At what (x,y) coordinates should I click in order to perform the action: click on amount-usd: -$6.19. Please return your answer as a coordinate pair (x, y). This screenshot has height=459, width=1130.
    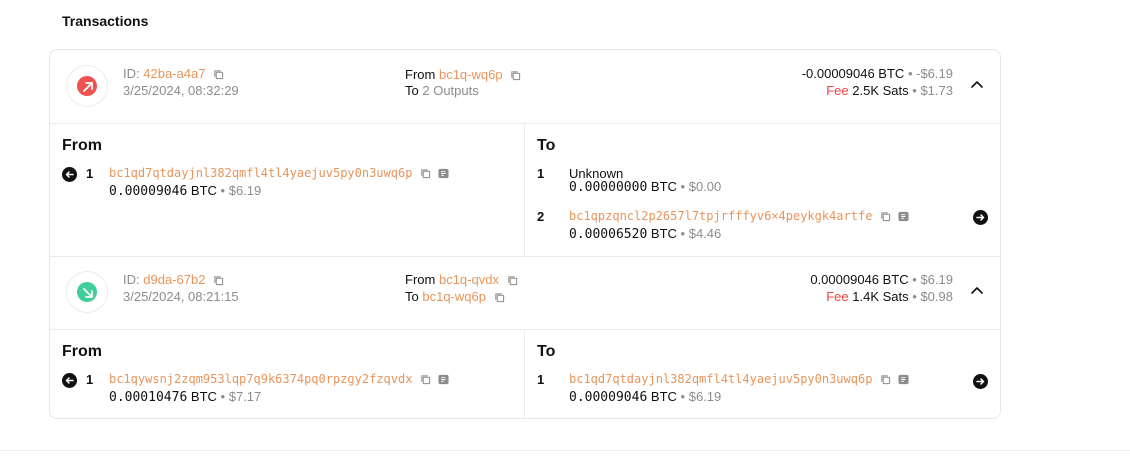
    Looking at the image, I should click on (934, 73).